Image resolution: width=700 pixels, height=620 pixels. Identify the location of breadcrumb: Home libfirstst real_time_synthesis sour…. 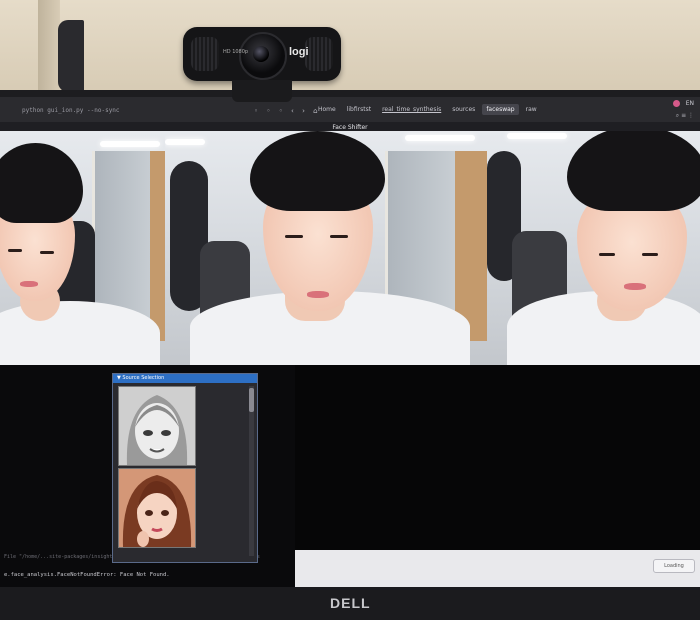
(427, 109).